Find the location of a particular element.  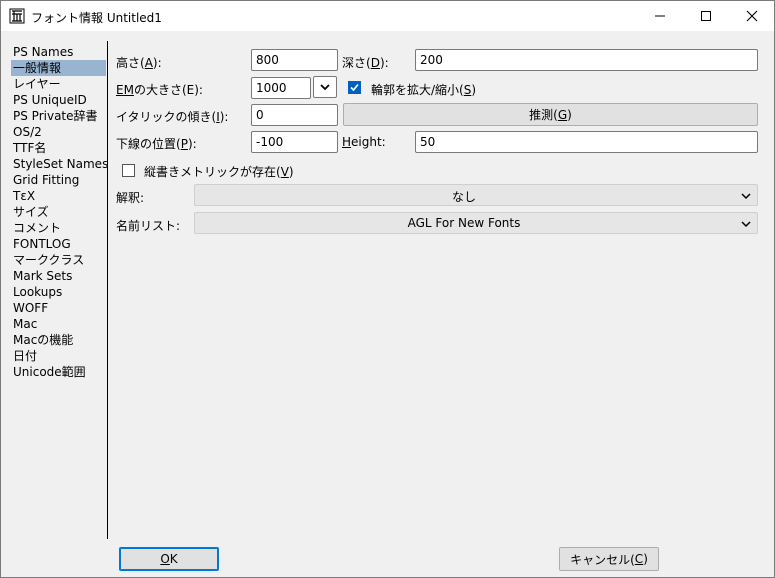

scale-outlines-checkbox is located at coordinates (354, 87).